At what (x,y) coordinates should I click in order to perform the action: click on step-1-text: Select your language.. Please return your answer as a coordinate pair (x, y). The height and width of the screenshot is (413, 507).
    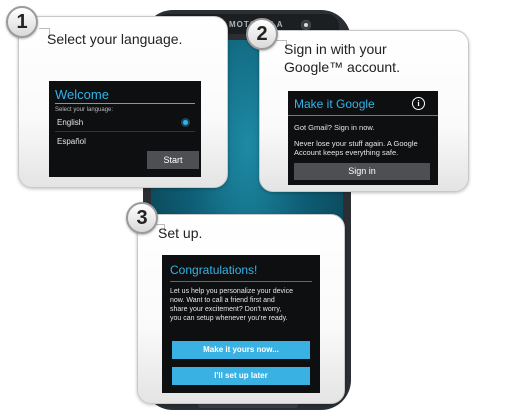
    Looking at the image, I should click on (115, 39).